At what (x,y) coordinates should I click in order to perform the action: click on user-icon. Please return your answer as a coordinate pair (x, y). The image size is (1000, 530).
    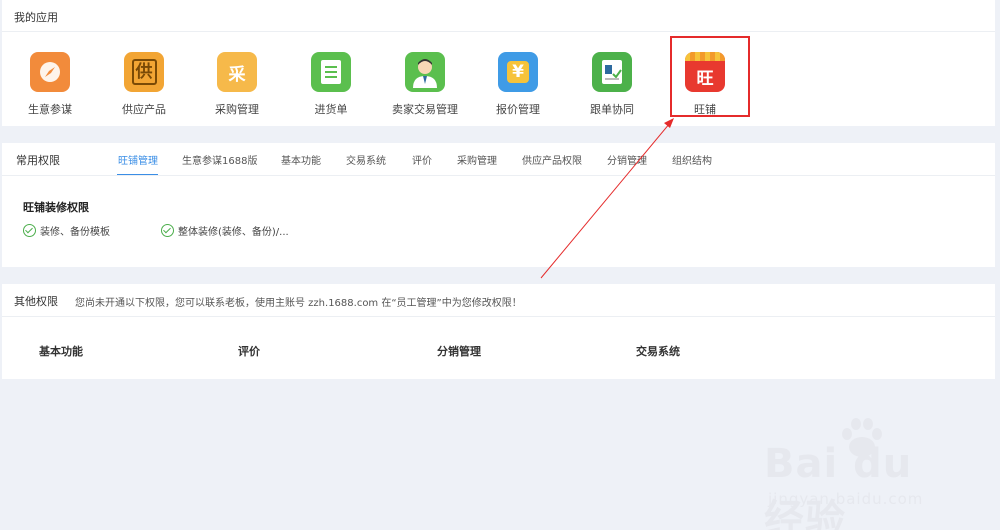
    Looking at the image, I should click on (425, 72).